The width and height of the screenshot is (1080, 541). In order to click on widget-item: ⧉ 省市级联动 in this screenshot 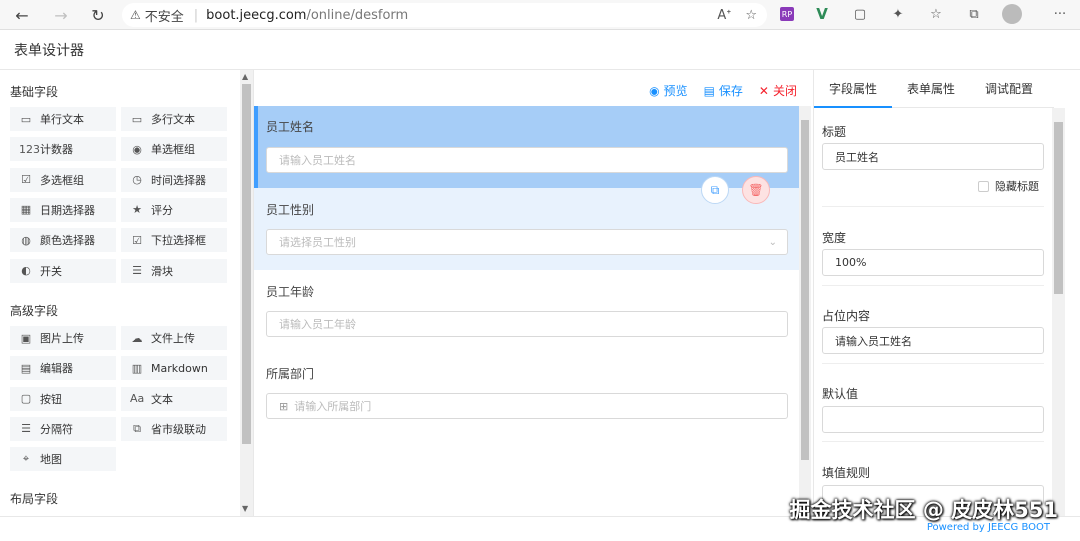, I will do `click(174, 428)`.